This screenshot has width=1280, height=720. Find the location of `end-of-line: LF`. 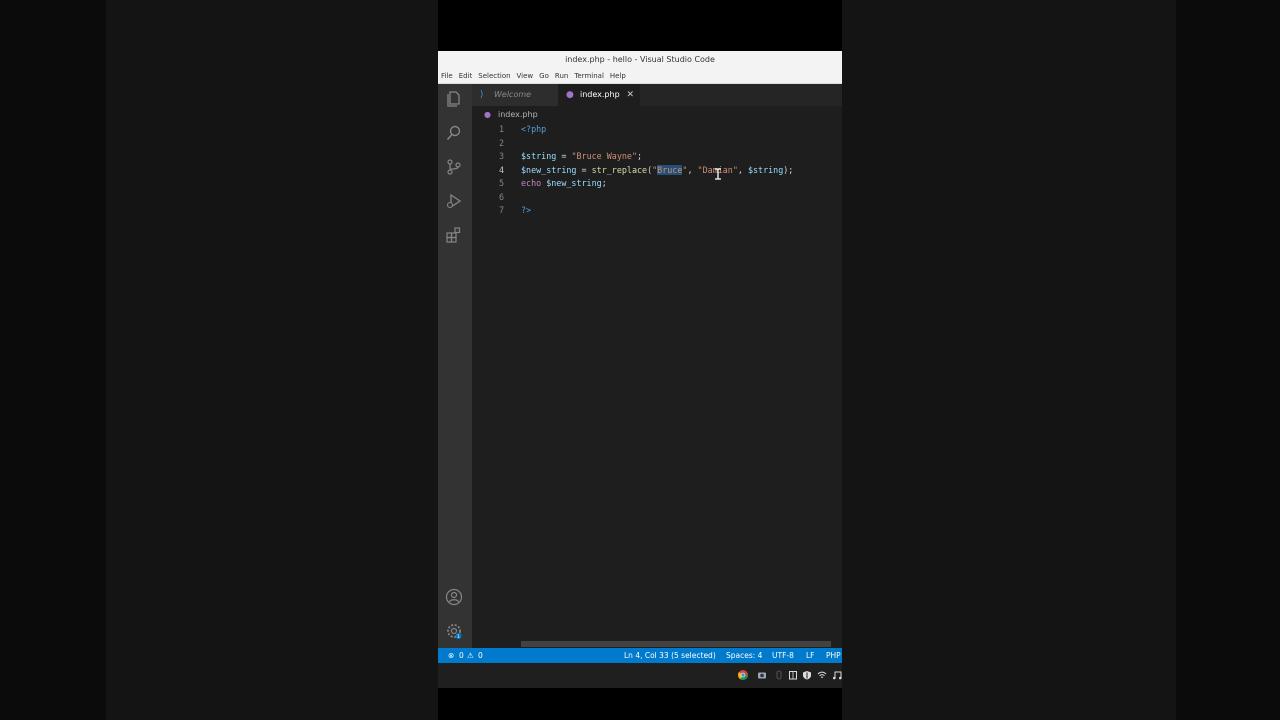

end-of-line: LF is located at coordinates (810, 655).